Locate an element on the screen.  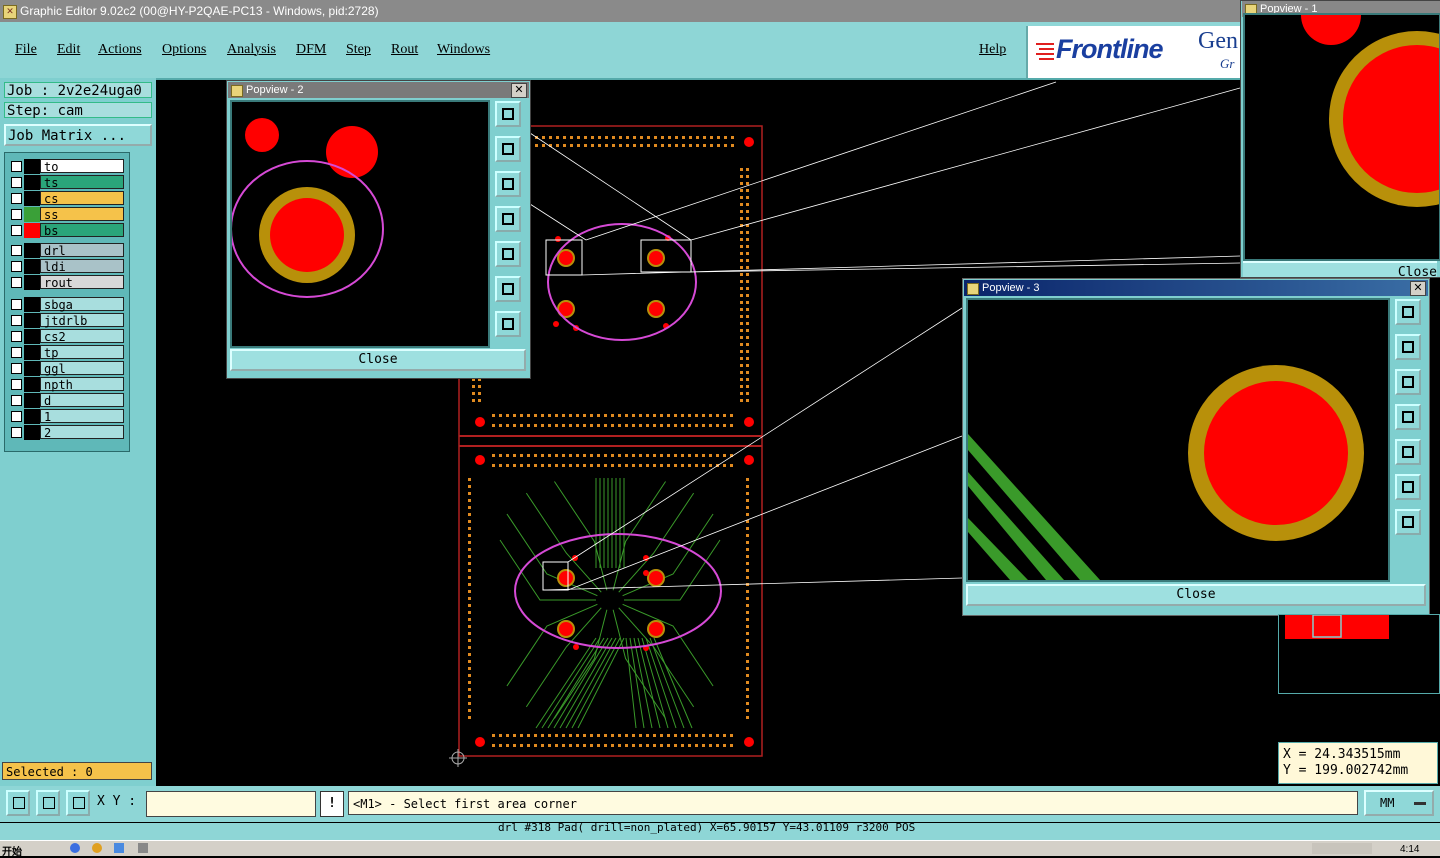
layer-name: cs is located at coordinates (82, 198).